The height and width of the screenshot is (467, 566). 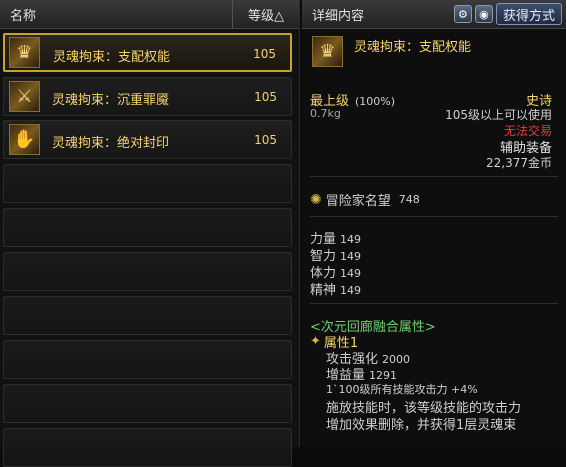 I want to click on effect-line-2: 增加效果删除，并获得1层灵魂束, so click(x=421, y=425).